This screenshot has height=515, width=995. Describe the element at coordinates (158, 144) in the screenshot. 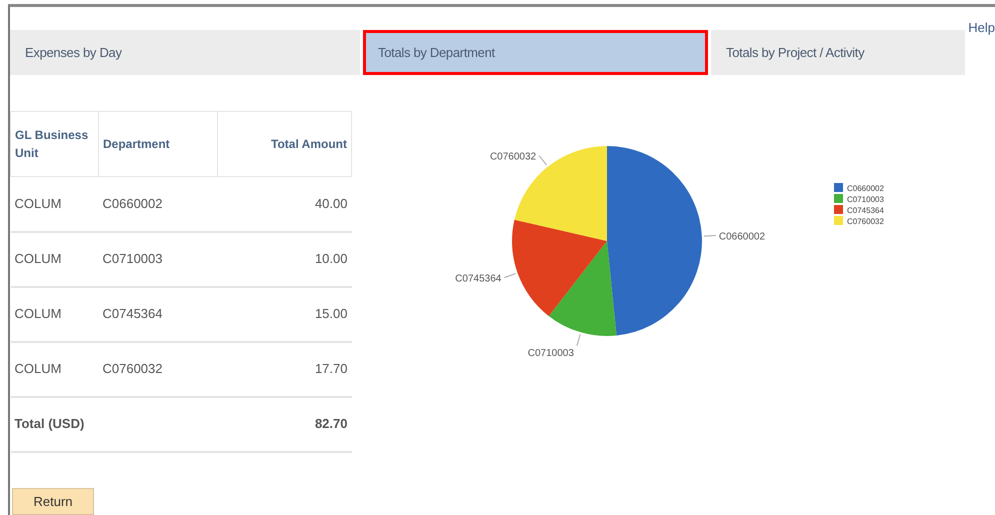

I see `column-header: Department` at that location.